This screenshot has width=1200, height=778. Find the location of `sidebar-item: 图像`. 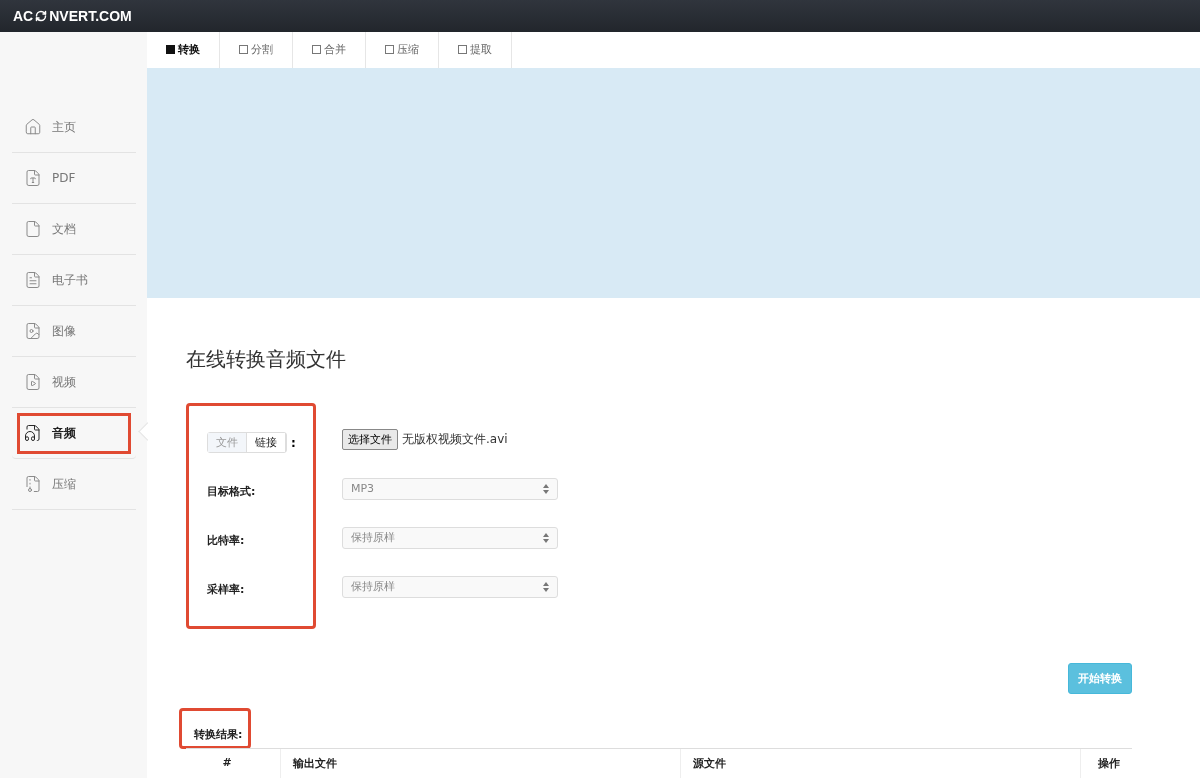

sidebar-item: 图像 is located at coordinates (74, 331).